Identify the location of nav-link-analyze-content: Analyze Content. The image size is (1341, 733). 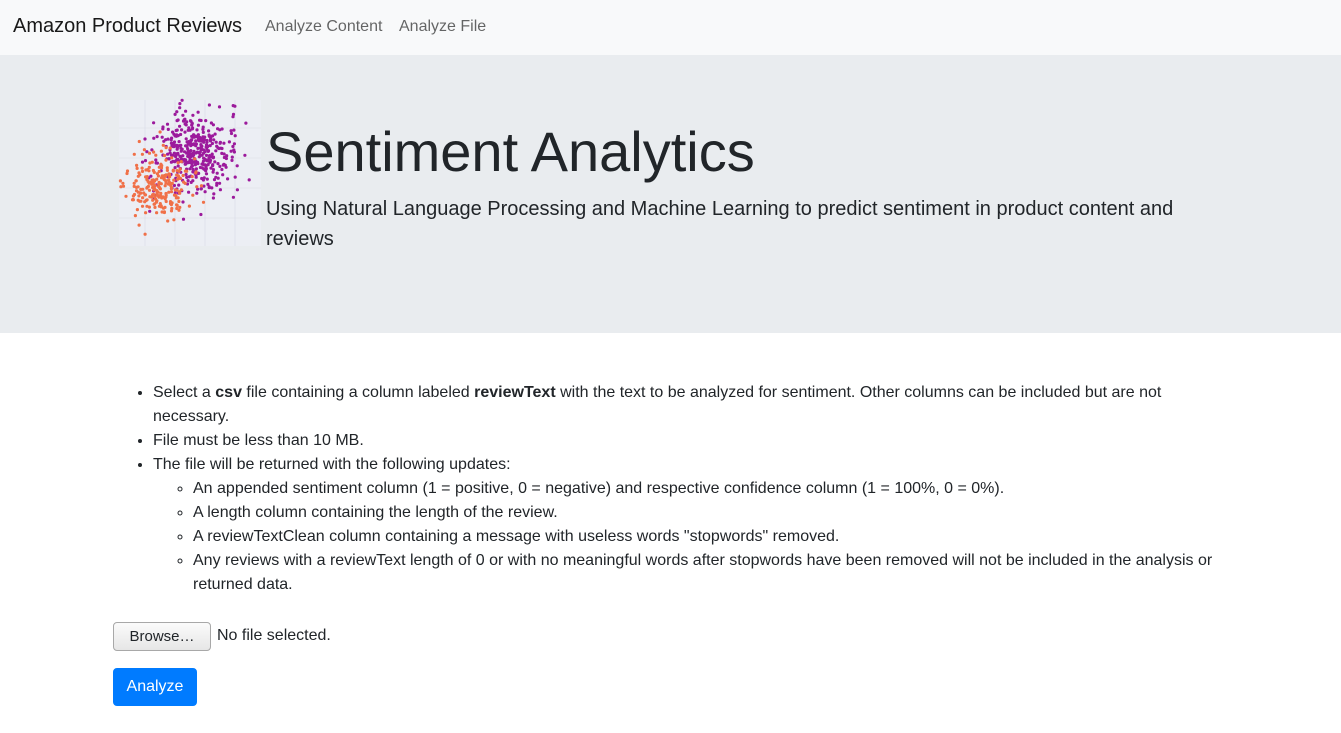
(323, 27).